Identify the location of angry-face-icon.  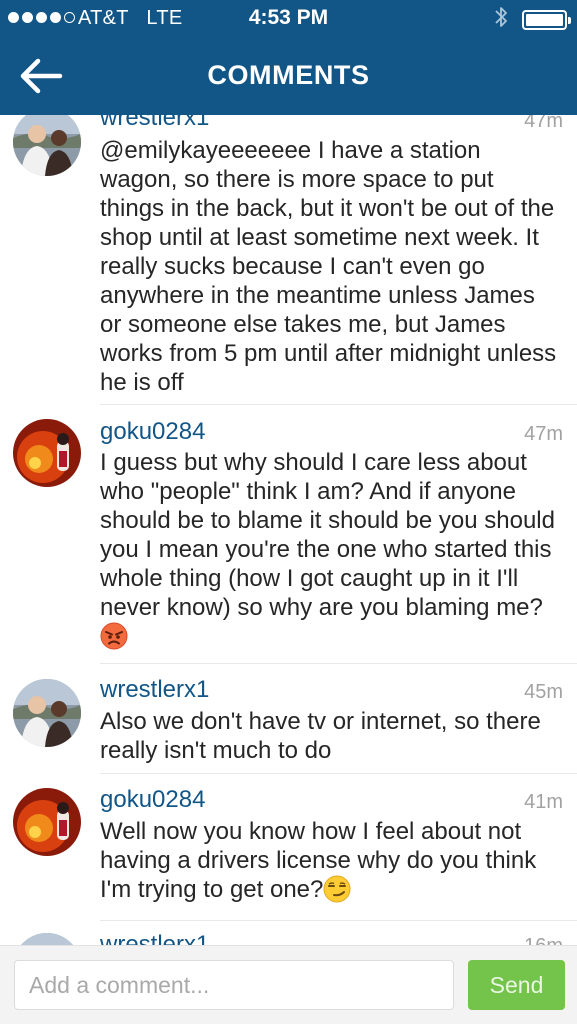
(114, 636).